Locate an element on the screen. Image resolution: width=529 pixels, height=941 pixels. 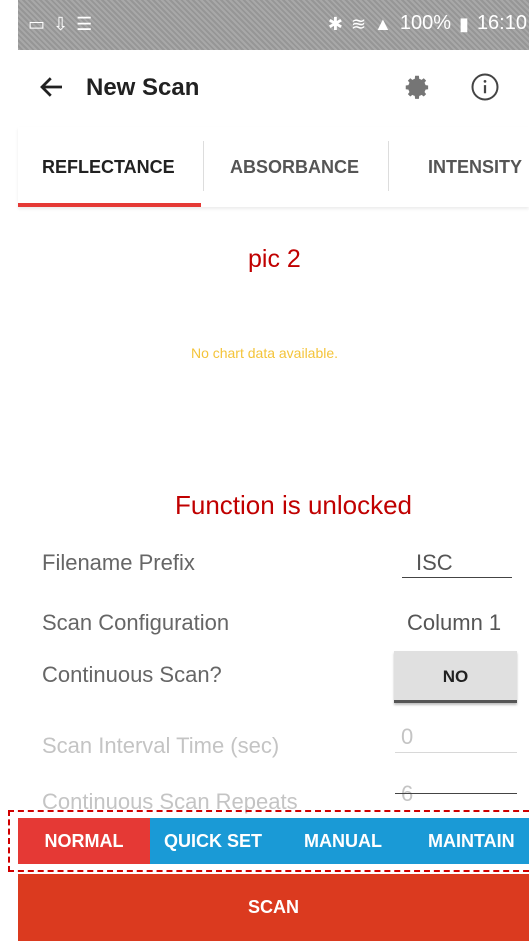
filename-prefix-underline is located at coordinates (457, 577).